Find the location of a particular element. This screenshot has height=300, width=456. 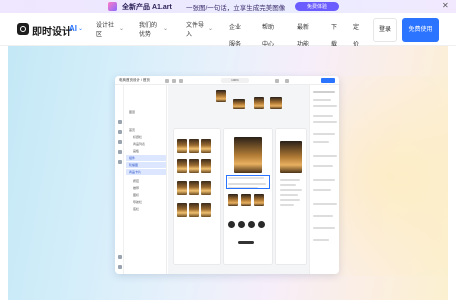

layer-item-selected: 组件 is located at coordinates (146, 158).